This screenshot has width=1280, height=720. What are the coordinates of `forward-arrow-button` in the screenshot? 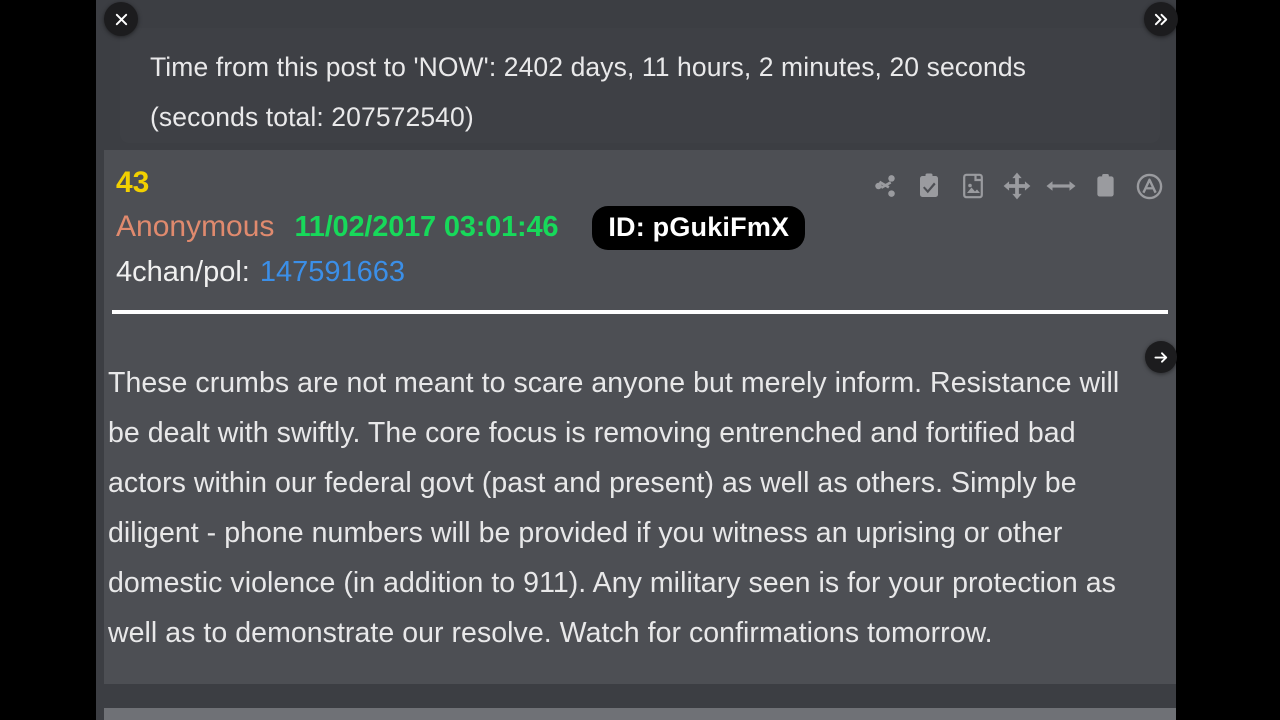 It's located at (1161, 357).